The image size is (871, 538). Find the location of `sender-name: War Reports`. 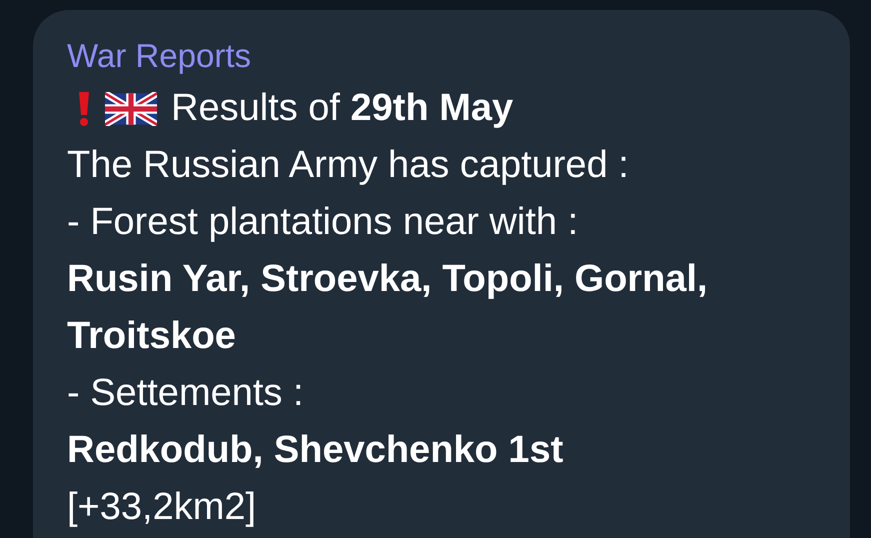

sender-name: War Reports is located at coordinates (159, 56).